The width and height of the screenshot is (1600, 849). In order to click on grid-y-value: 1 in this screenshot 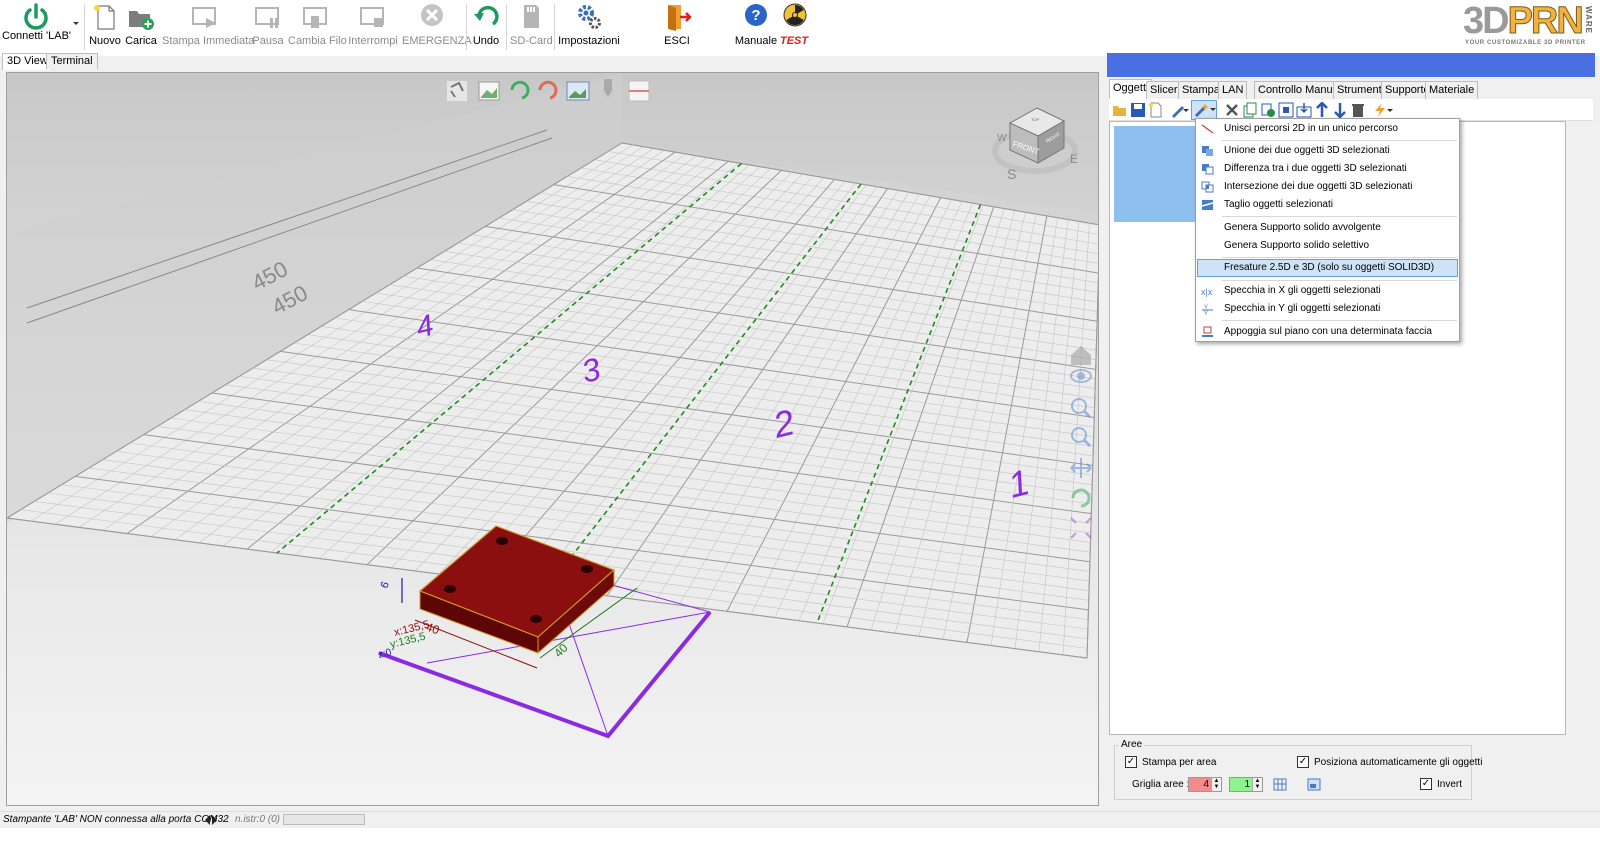, I will do `click(1247, 784)`.